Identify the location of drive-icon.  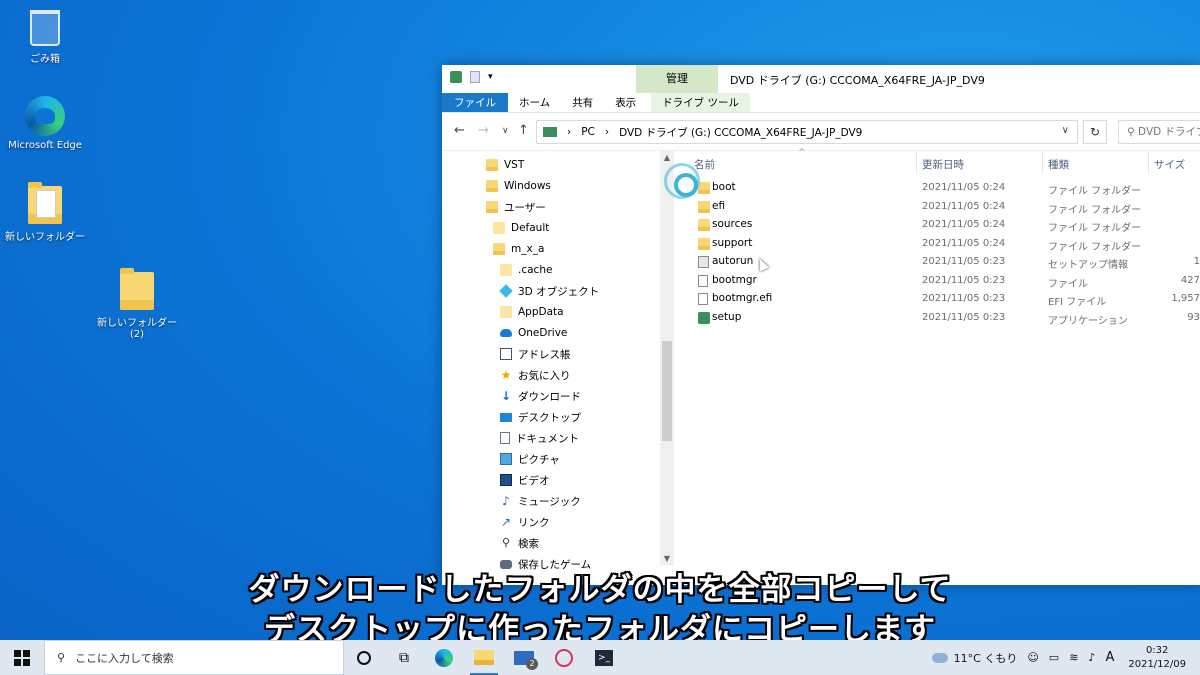
(550, 132).